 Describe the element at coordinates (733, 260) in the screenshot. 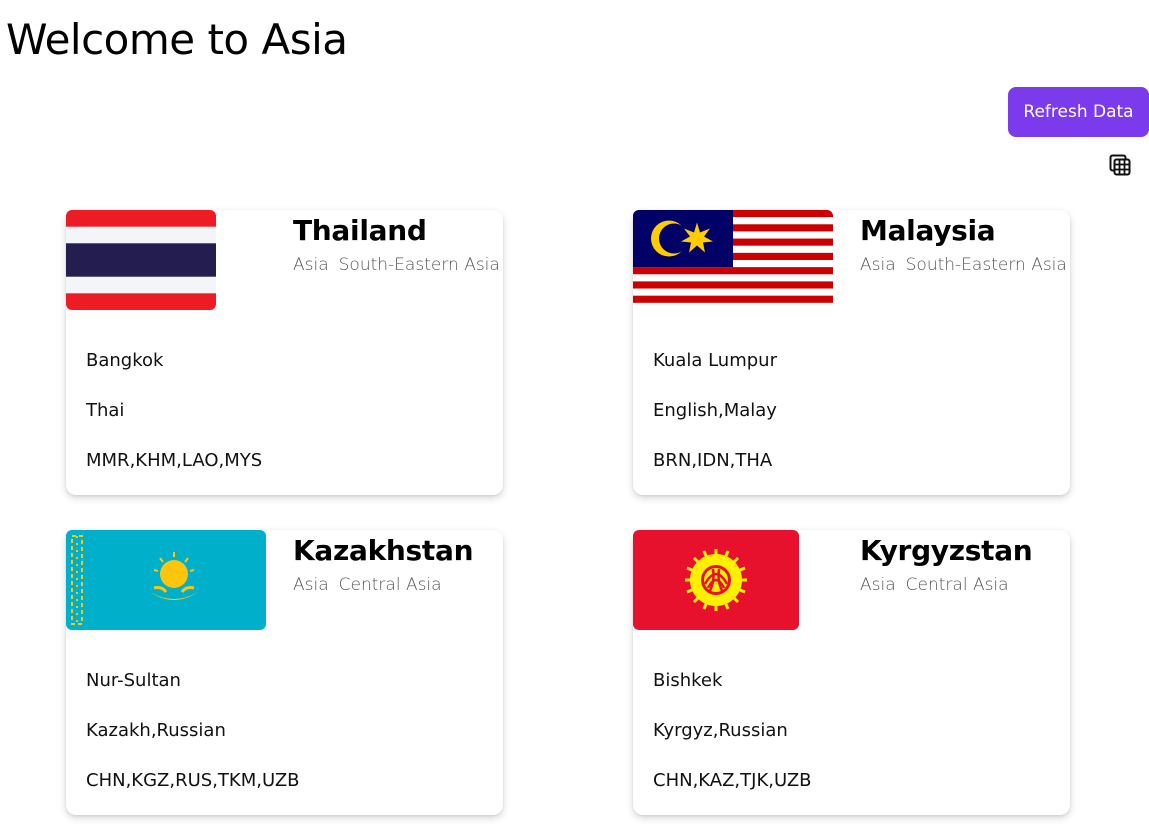

I see `malaysia-flag` at that location.